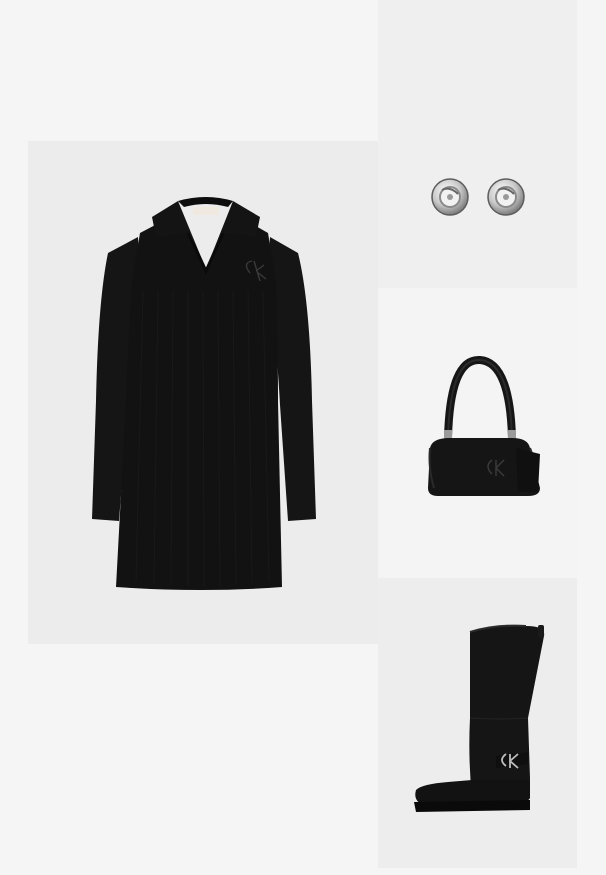 This screenshot has height=875, width=606. I want to click on earrings-product-tile, so click(477, 144).